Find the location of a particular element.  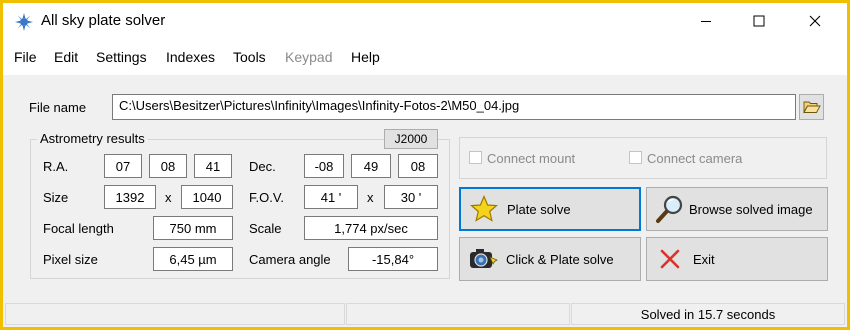

menu-keypad: Keypad is located at coordinates (309, 57).